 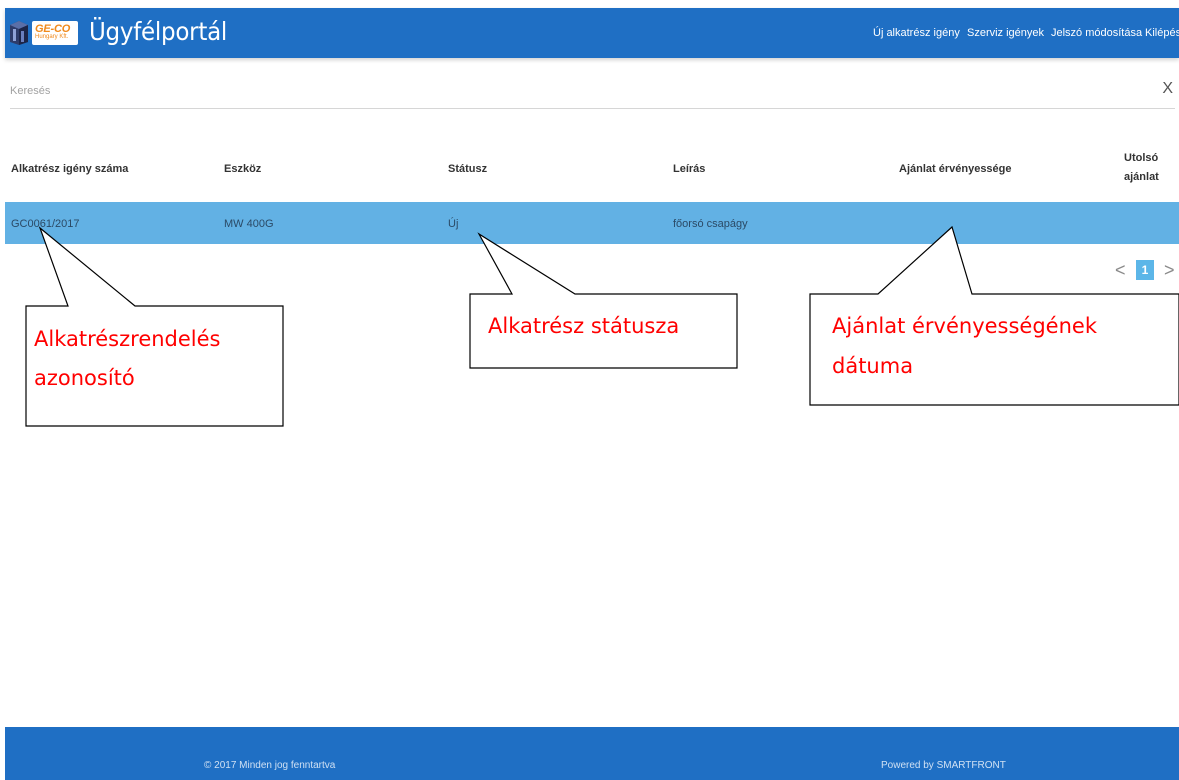 What do you see at coordinates (584, 326) in the screenshot?
I see `callout-status-label: Alkatrész státusza` at bounding box center [584, 326].